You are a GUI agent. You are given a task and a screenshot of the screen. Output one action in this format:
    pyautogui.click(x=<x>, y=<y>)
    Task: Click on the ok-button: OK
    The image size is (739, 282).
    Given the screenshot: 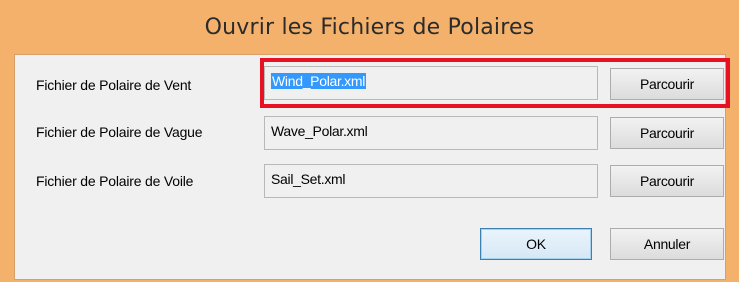 What is the action you would take?
    pyautogui.click(x=536, y=244)
    